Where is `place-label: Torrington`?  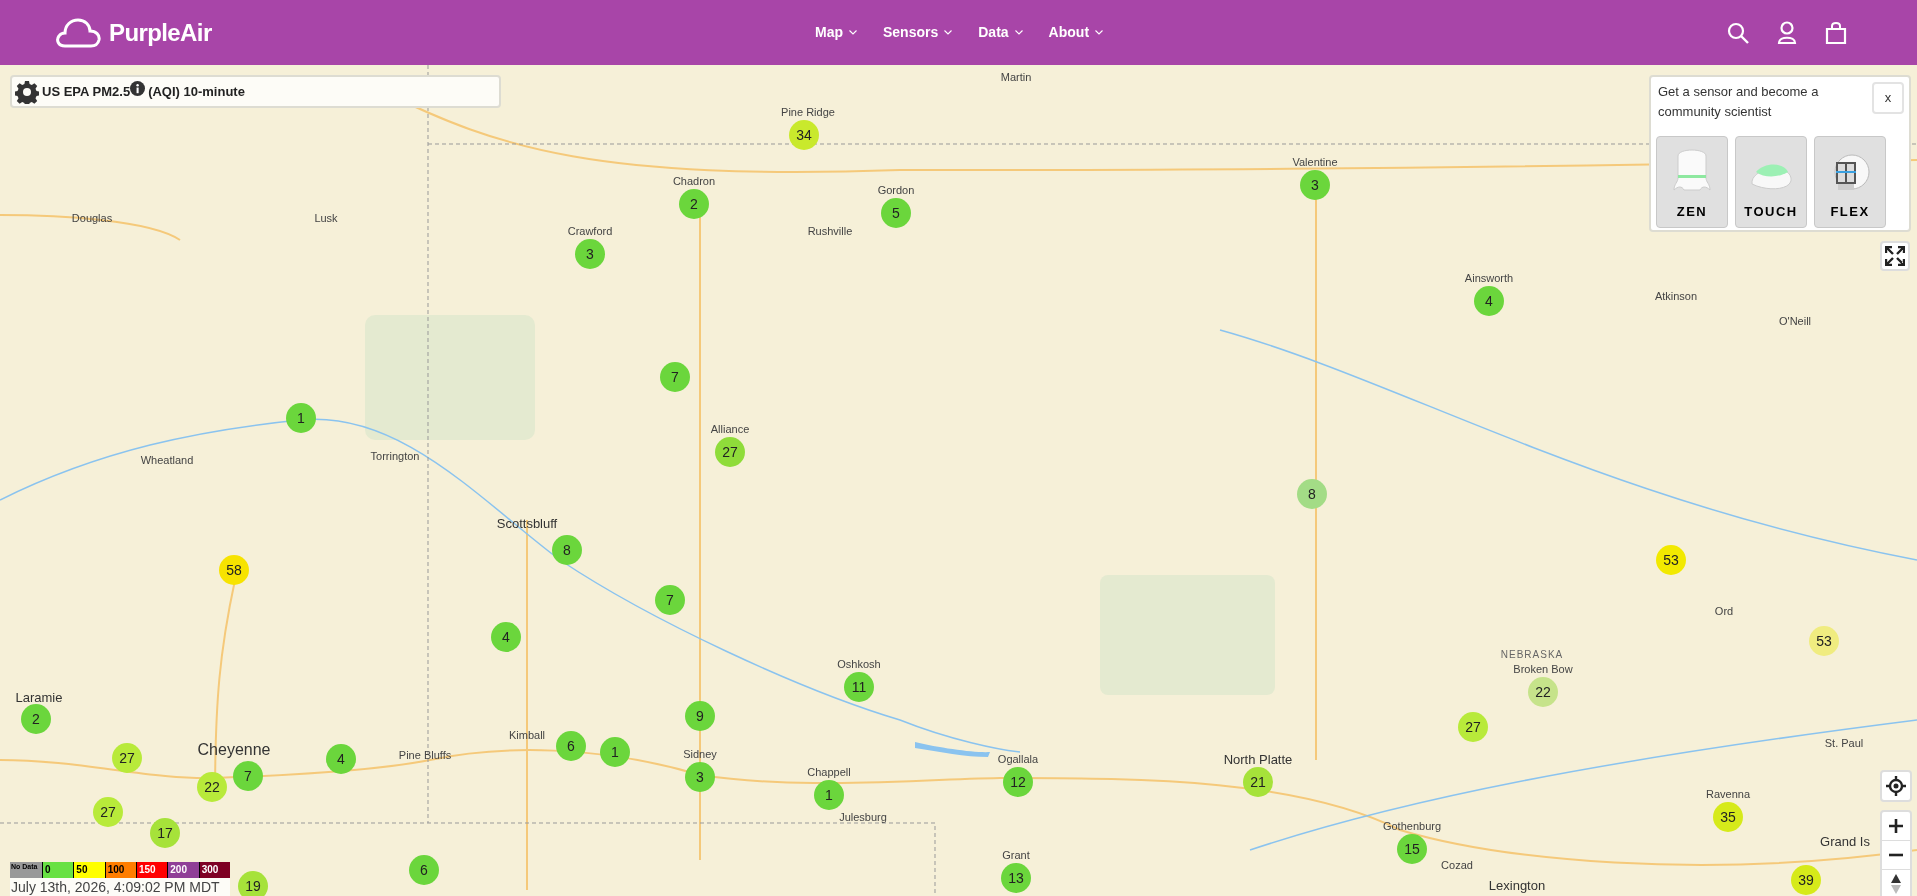 place-label: Torrington is located at coordinates (395, 456).